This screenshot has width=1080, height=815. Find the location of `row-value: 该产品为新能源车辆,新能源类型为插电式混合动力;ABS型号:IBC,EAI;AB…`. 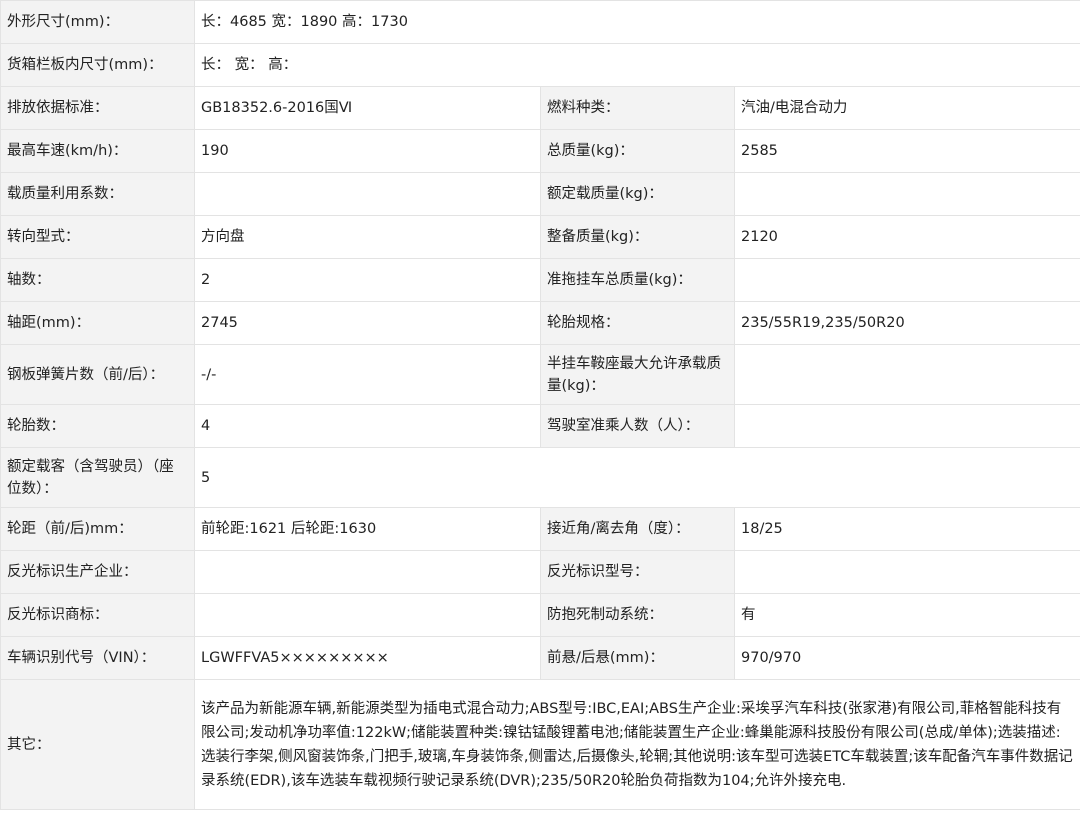

row-value: 该产品为新能源车辆,新能源类型为插电式混合动力;ABS型号:IBC,EAI;AB… is located at coordinates (636, 744).